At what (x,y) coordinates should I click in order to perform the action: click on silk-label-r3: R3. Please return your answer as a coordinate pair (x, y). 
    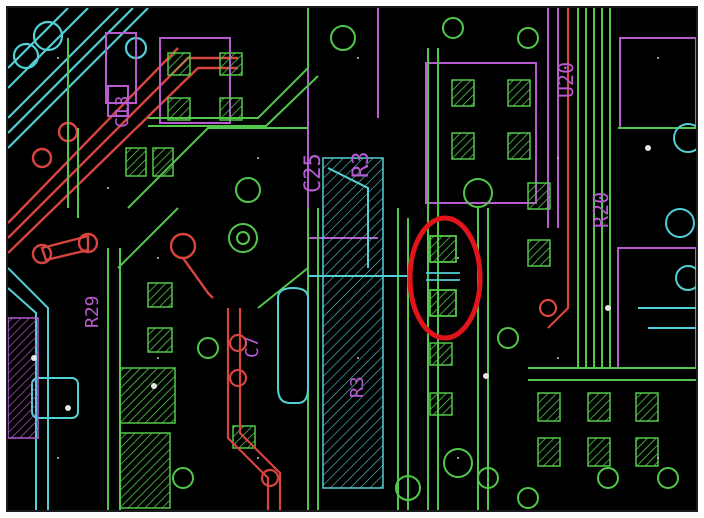
    Looking at the image, I should click on (361, 165).